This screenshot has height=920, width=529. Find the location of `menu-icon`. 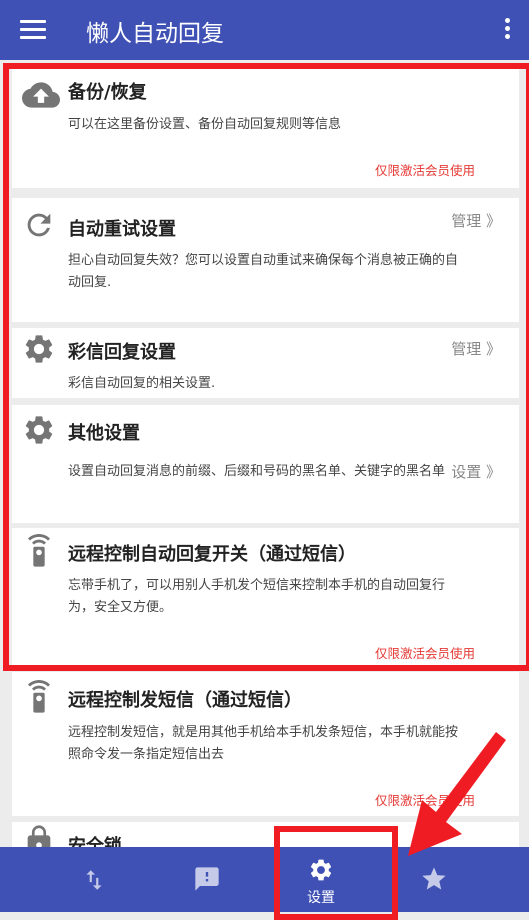

menu-icon is located at coordinates (33, 30).